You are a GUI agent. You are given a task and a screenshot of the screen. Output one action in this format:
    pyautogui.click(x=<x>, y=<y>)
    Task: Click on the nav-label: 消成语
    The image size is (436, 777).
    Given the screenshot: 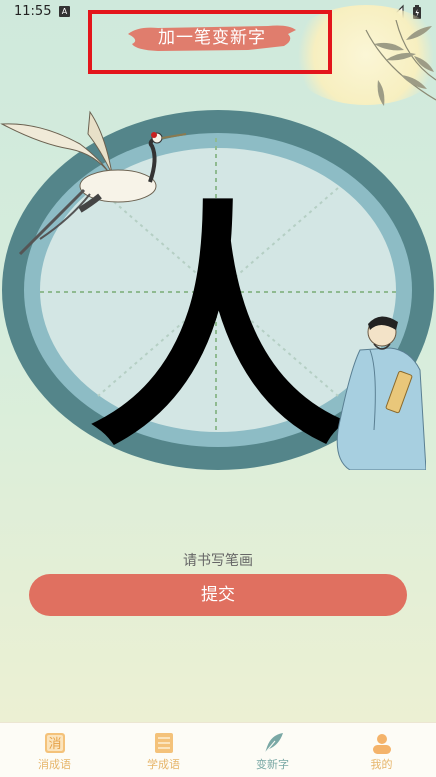 What is the action you would take?
    pyautogui.click(x=54, y=764)
    